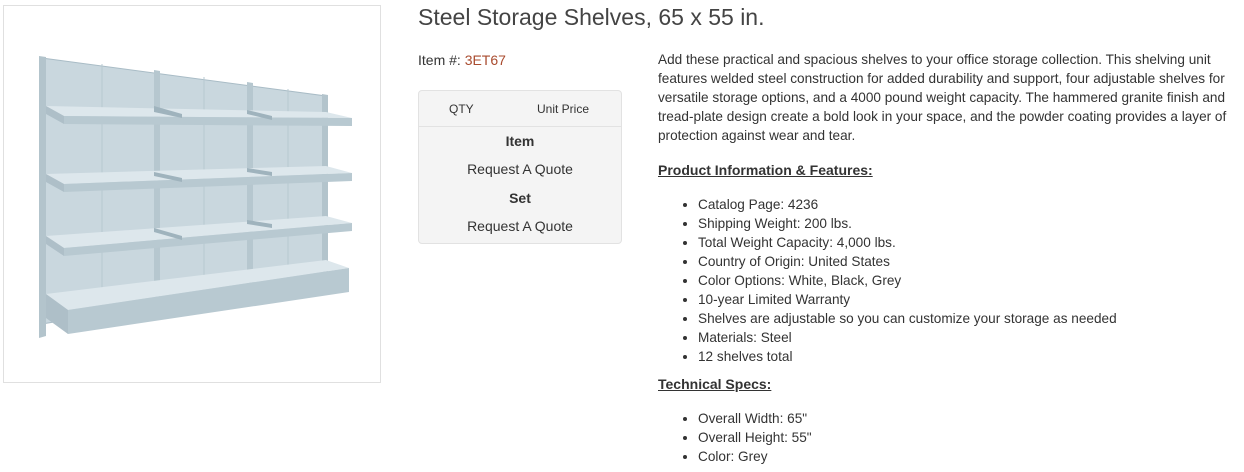  What do you see at coordinates (755, 456) in the screenshot?
I see `list-item: Color: Grey` at bounding box center [755, 456].